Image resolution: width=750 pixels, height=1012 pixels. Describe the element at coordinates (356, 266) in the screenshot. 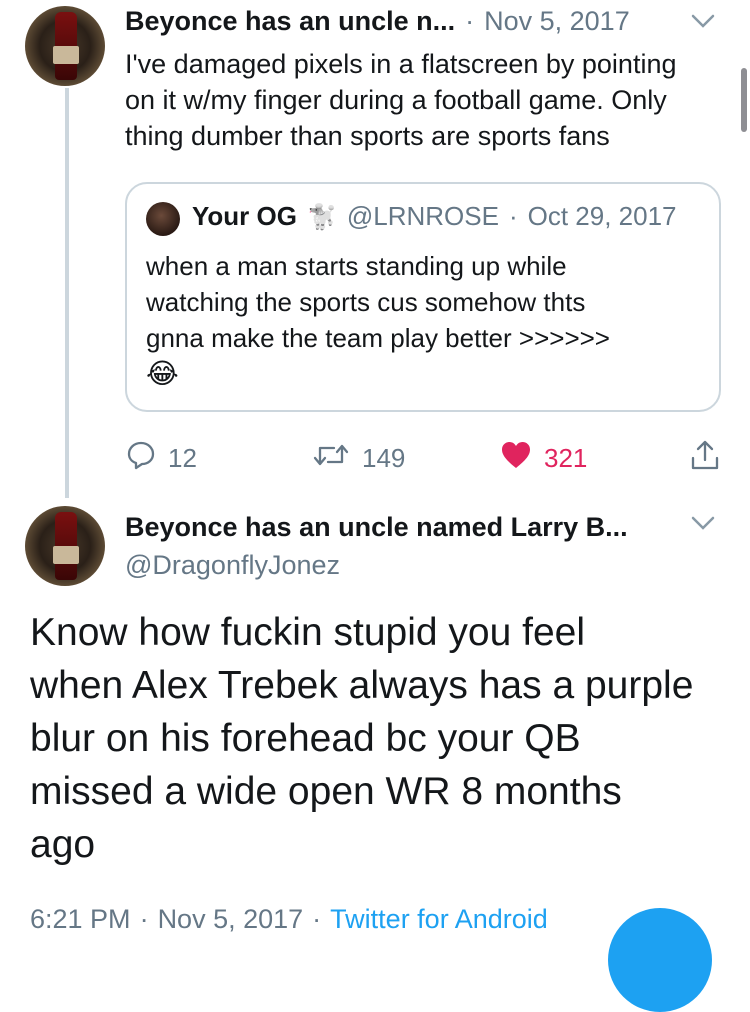

I see `quote-text-line: when a man starts standing up while` at that location.